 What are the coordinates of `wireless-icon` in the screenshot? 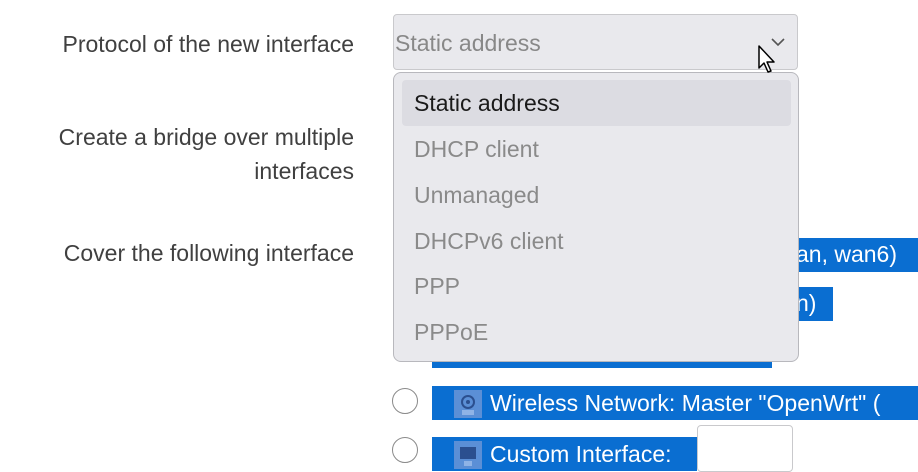 It's located at (468, 404).